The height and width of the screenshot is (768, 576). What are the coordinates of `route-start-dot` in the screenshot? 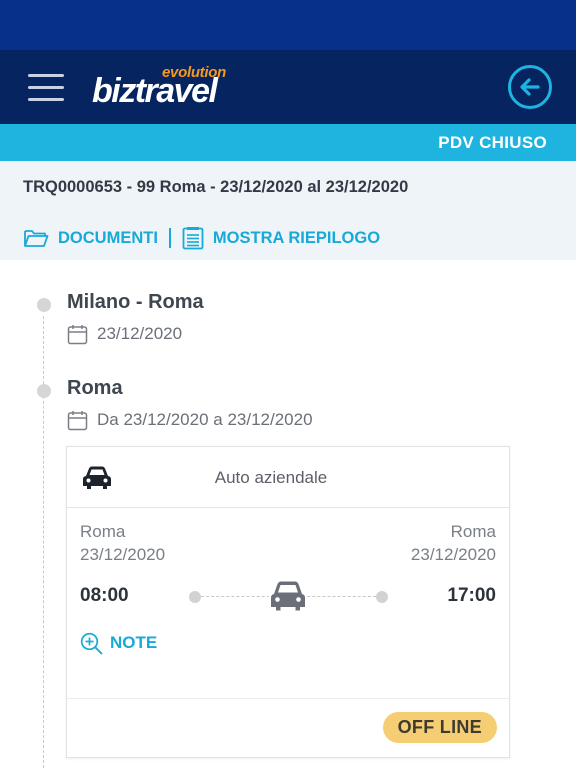 It's located at (195, 597).